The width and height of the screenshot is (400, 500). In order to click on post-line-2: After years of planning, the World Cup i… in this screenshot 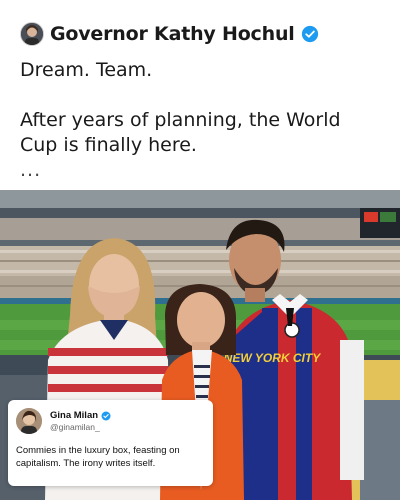, I will do `click(180, 132)`.